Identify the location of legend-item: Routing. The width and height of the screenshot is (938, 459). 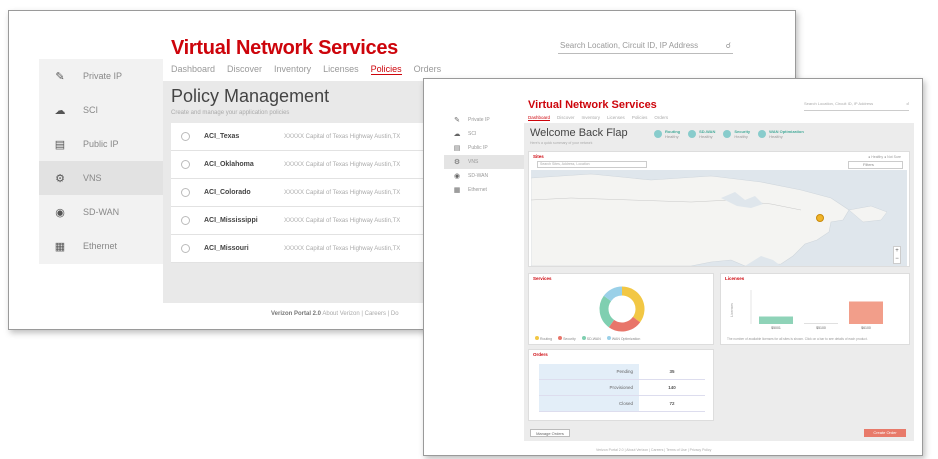
(543, 338).